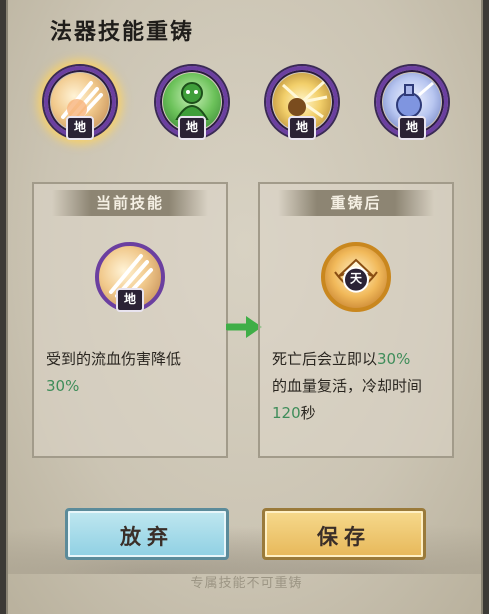 The image size is (489, 614). I want to click on skill-selector-row: 地 地 地 地, so click(246, 106).